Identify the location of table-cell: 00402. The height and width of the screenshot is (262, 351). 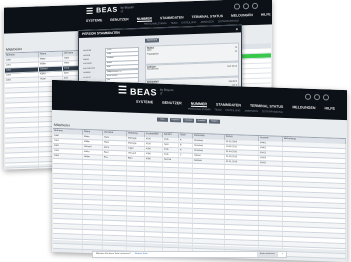
(271, 148).